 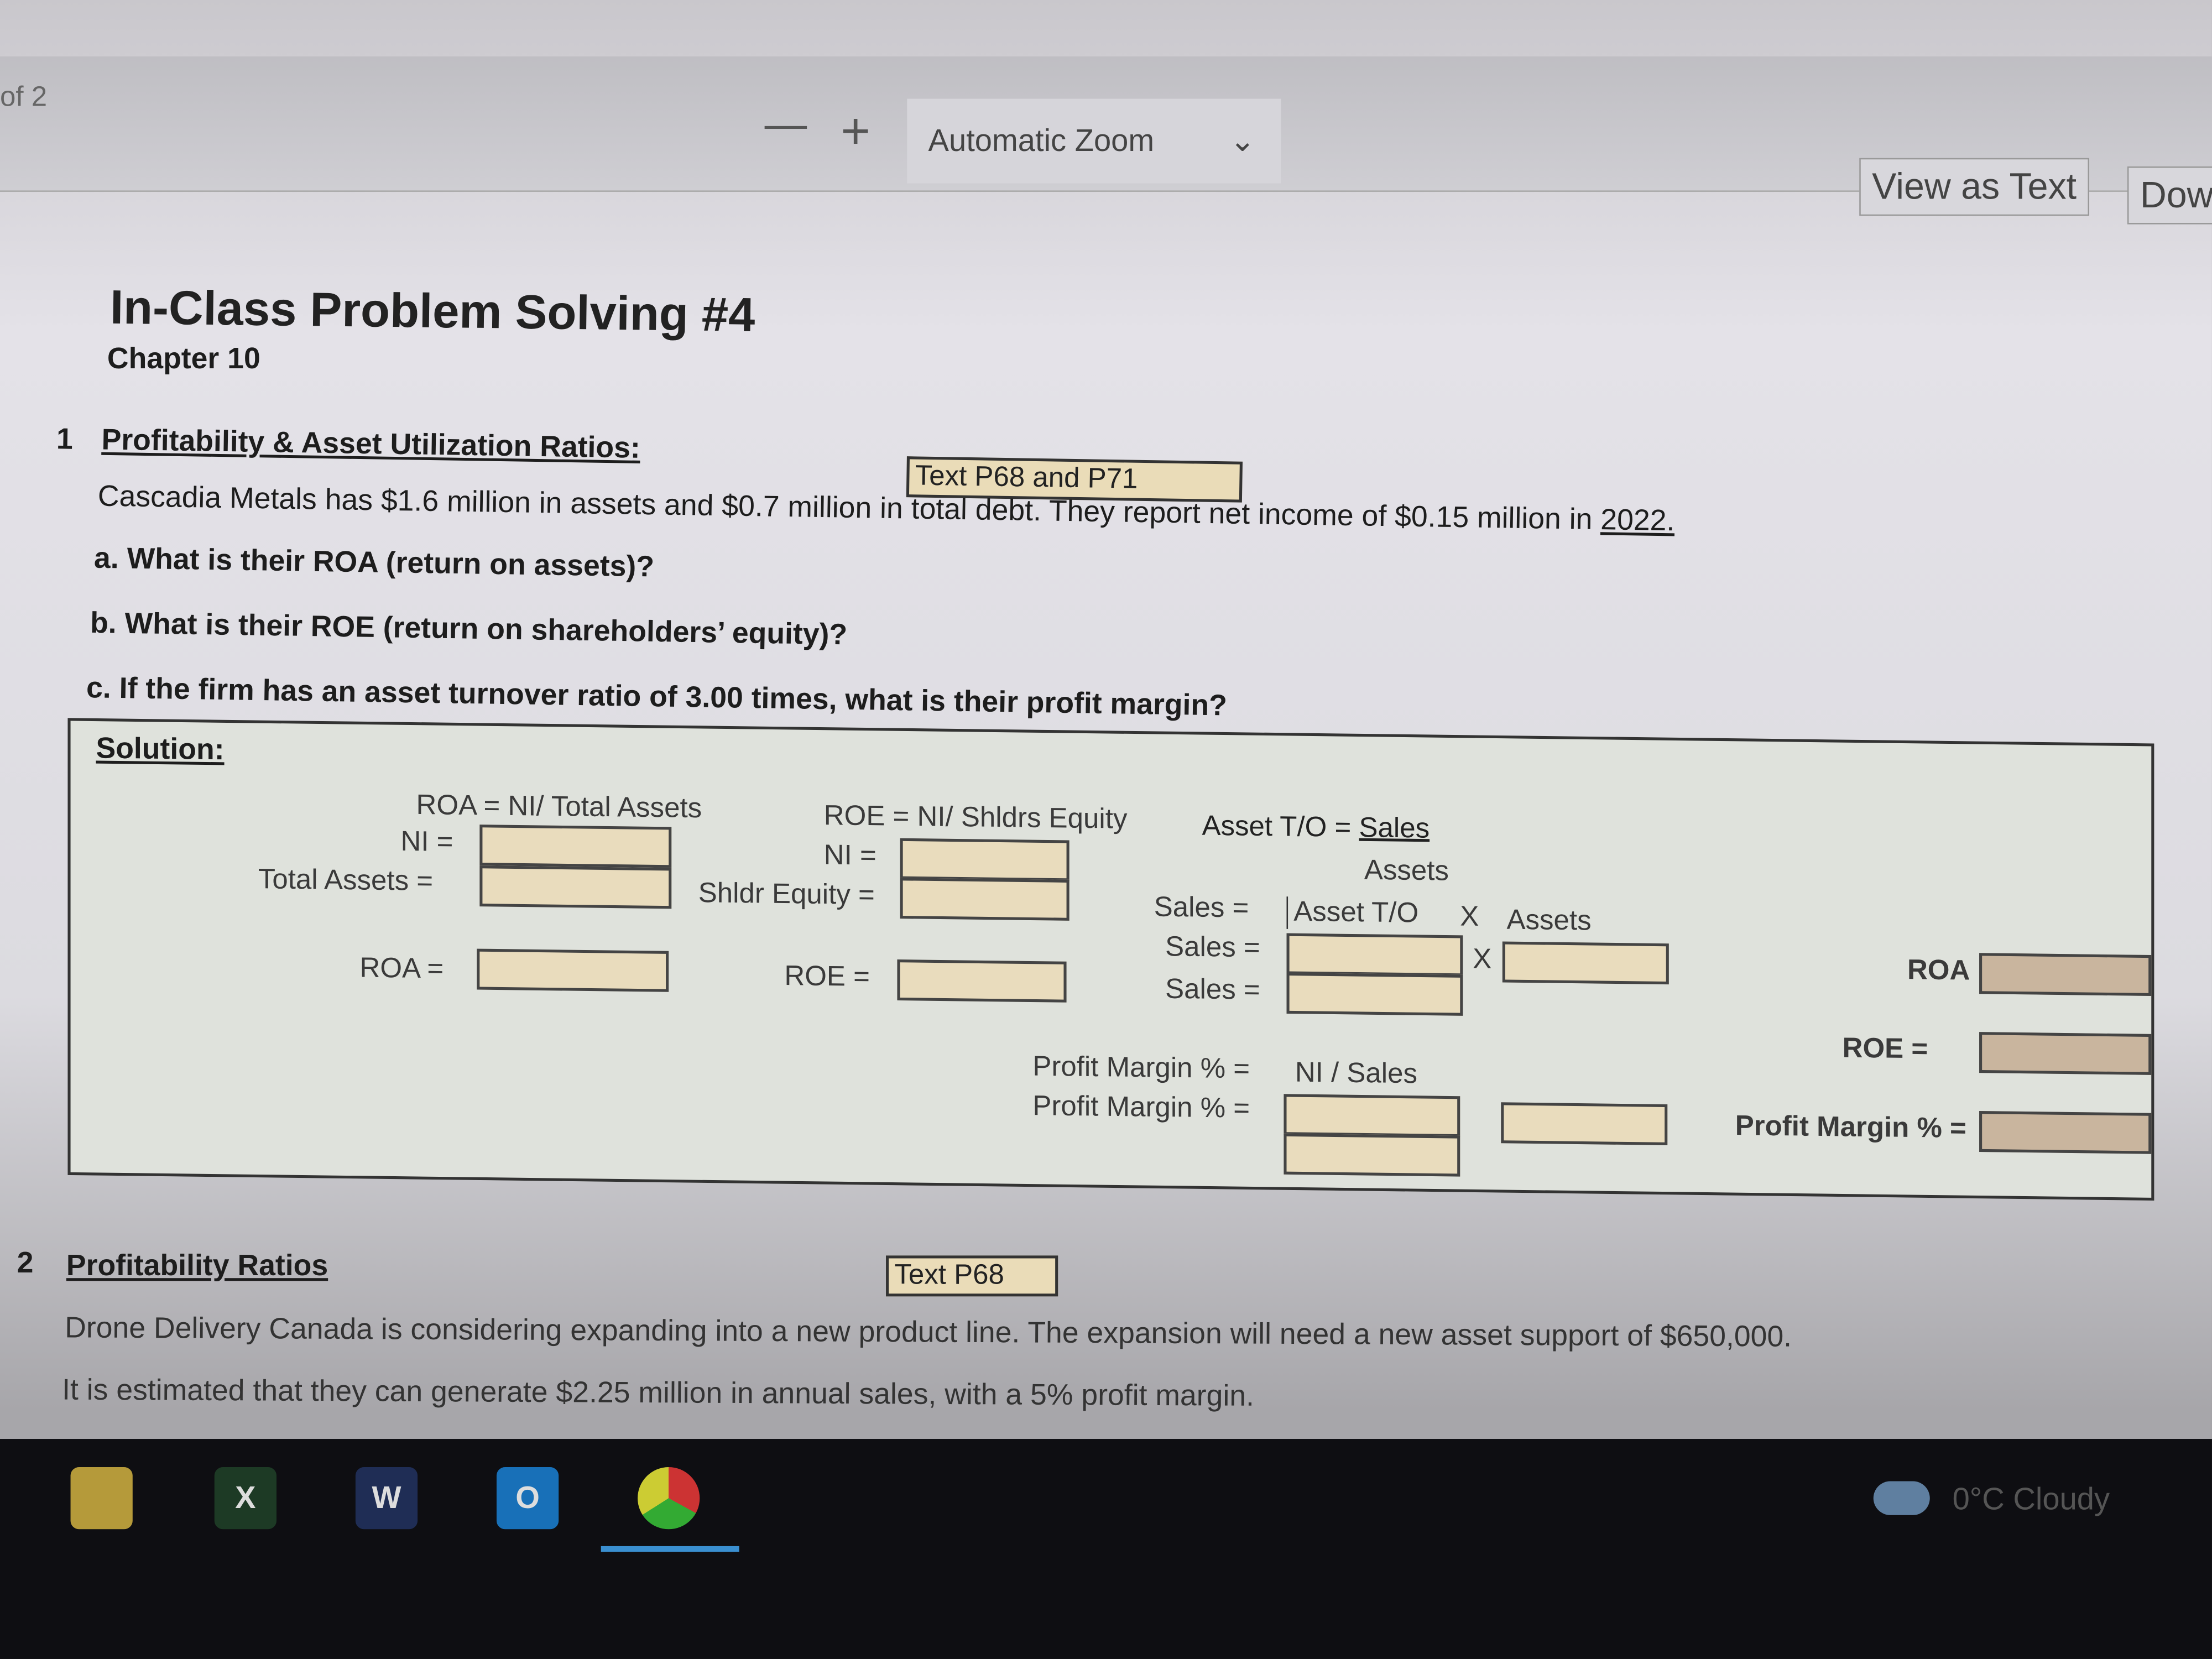 I want to click on total-assets-label: Total Assets =, so click(x=346, y=881).